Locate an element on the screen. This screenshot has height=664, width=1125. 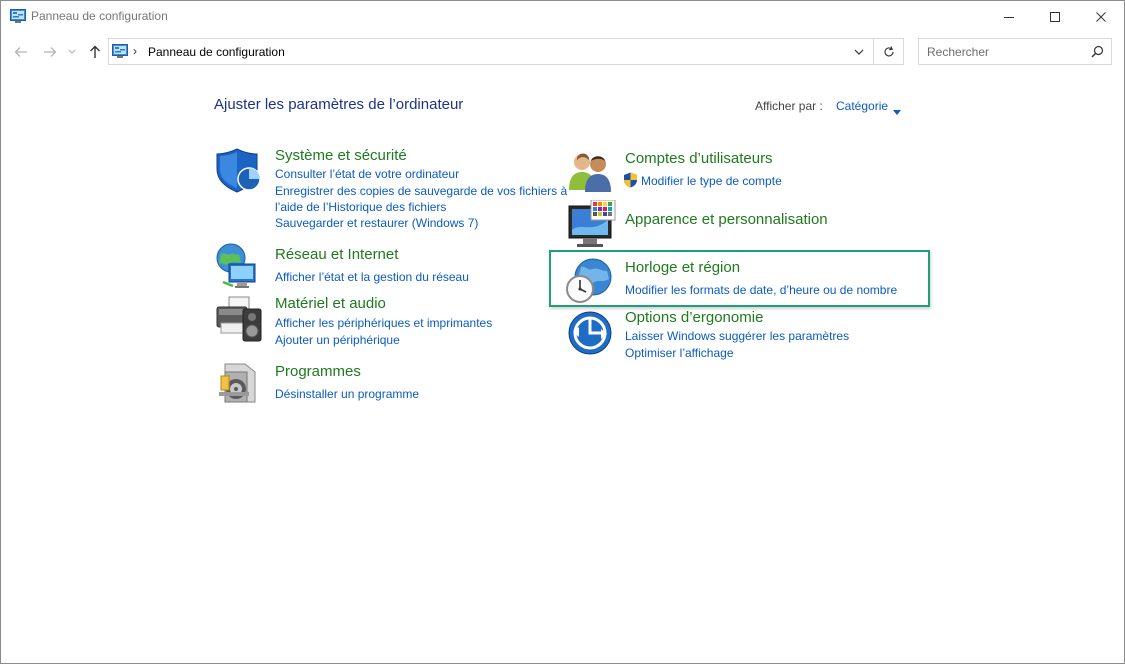
minimize-icon is located at coordinates (1009, 17).